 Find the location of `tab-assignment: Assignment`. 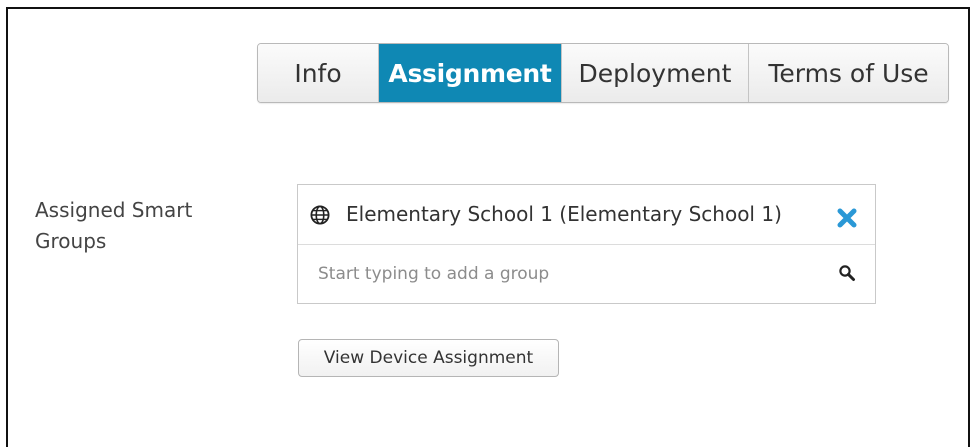

tab-assignment: Assignment is located at coordinates (470, 73).